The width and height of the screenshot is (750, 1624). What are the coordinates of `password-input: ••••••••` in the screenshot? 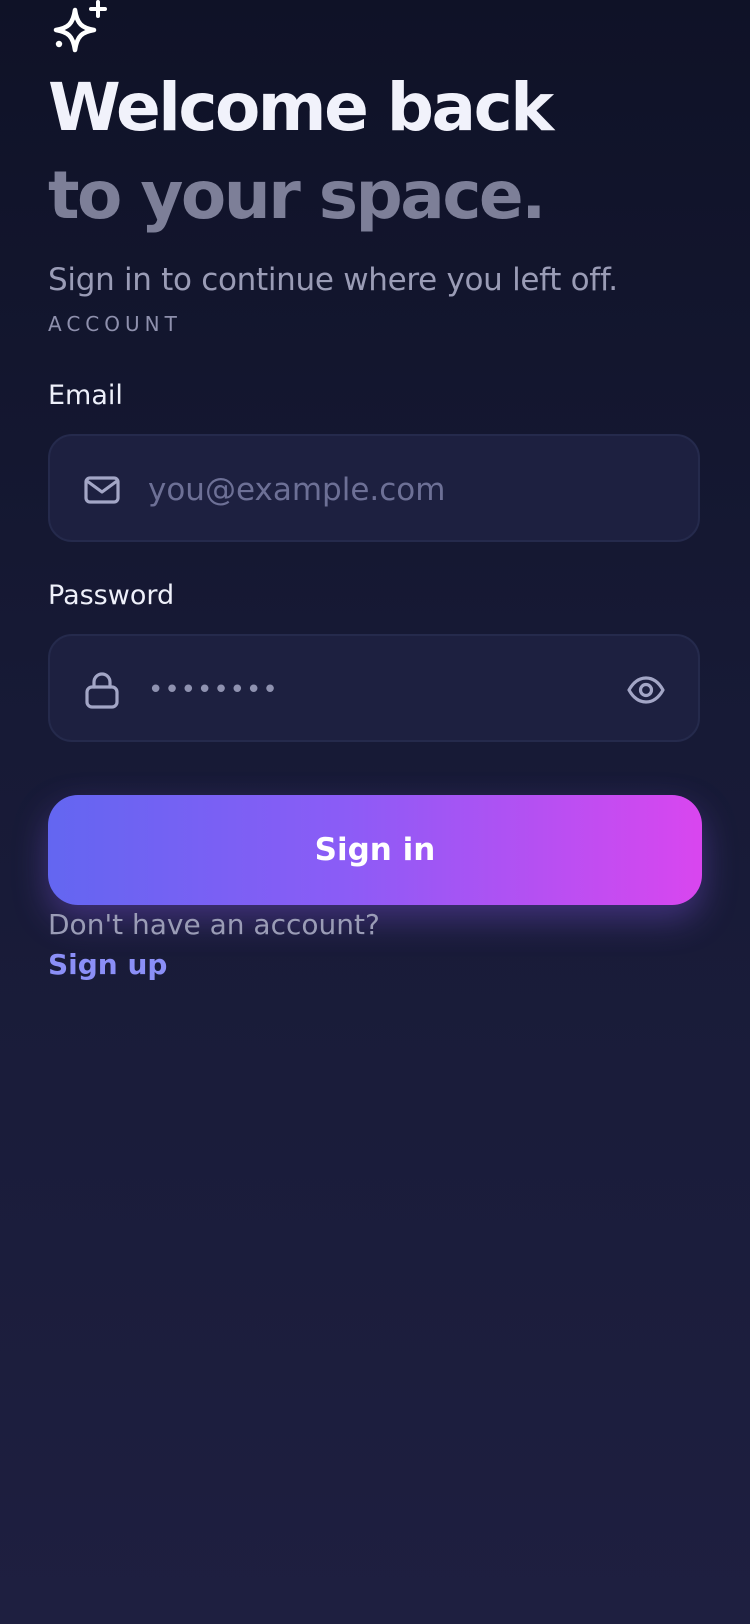 It's located at (213, 690).